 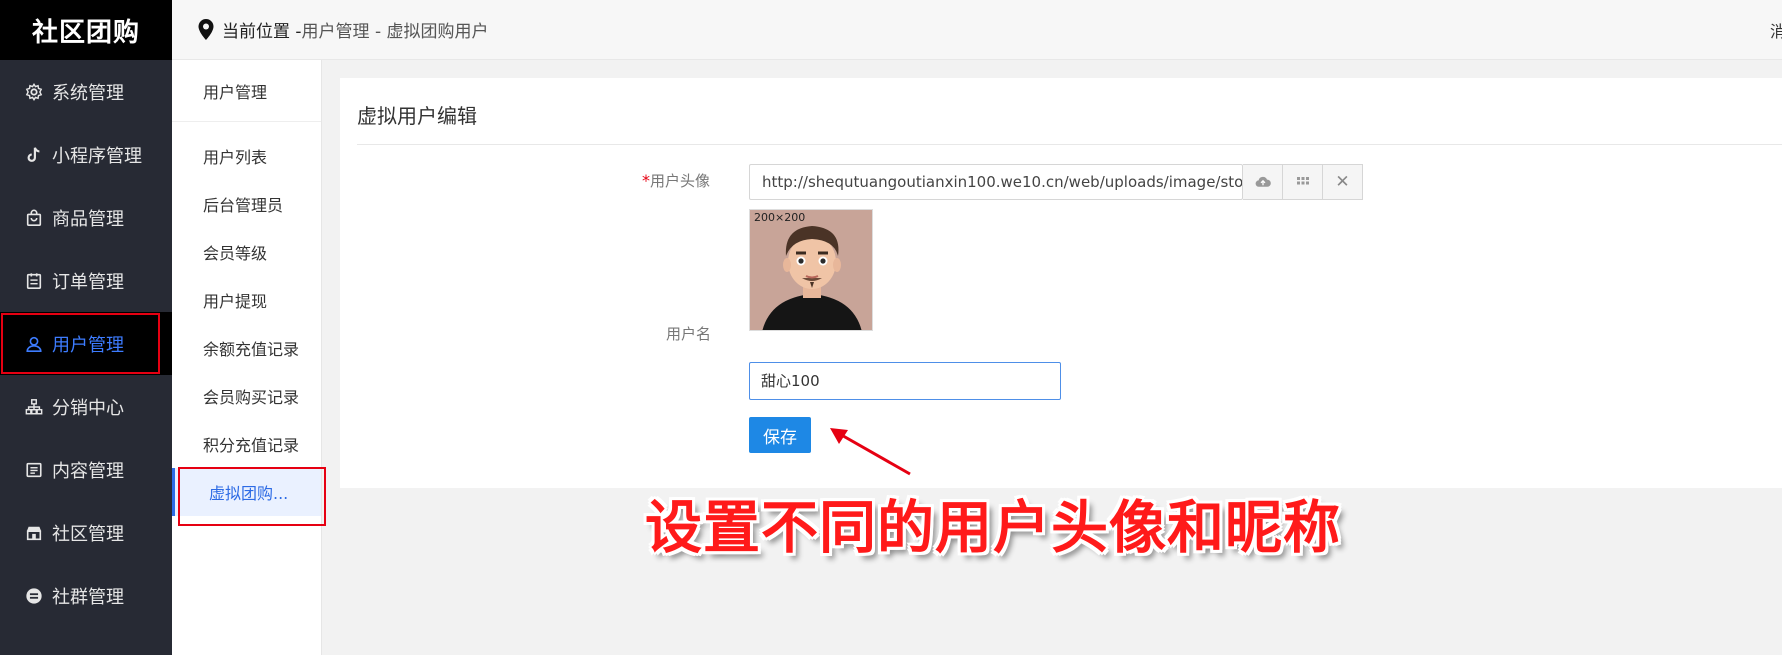 What do you see at coordinates (246, 156) in the screenshot?
I see `subnav-item-user-list: 用户列表` at bounding box center [246, 156].